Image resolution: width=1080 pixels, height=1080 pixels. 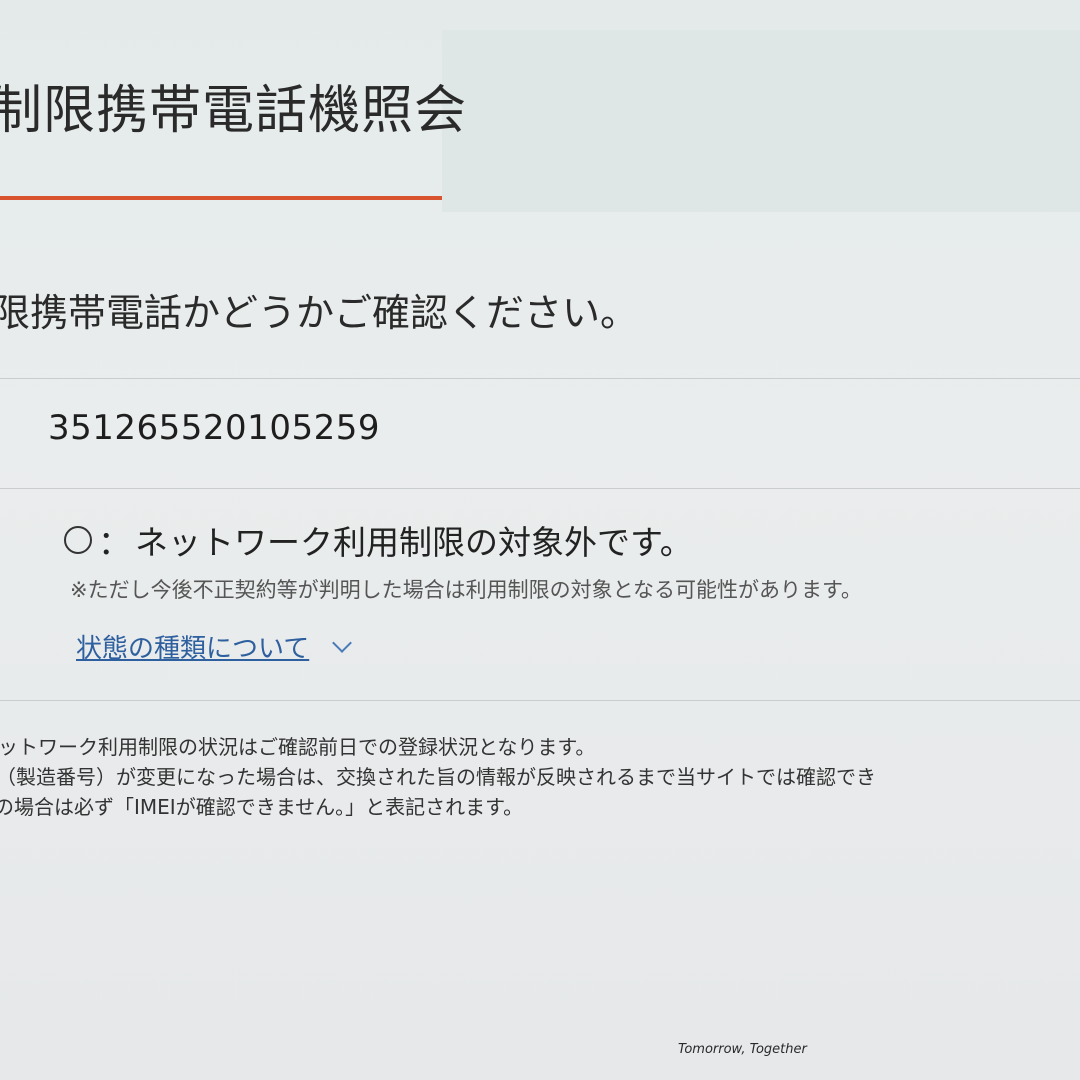 What do you see at coordinates (298, 747) in the screenshot?
I see `footnote-item: ットワーク利用制限の状況はご確認前日での登録状況となります。` at bounding box center [298, 747].